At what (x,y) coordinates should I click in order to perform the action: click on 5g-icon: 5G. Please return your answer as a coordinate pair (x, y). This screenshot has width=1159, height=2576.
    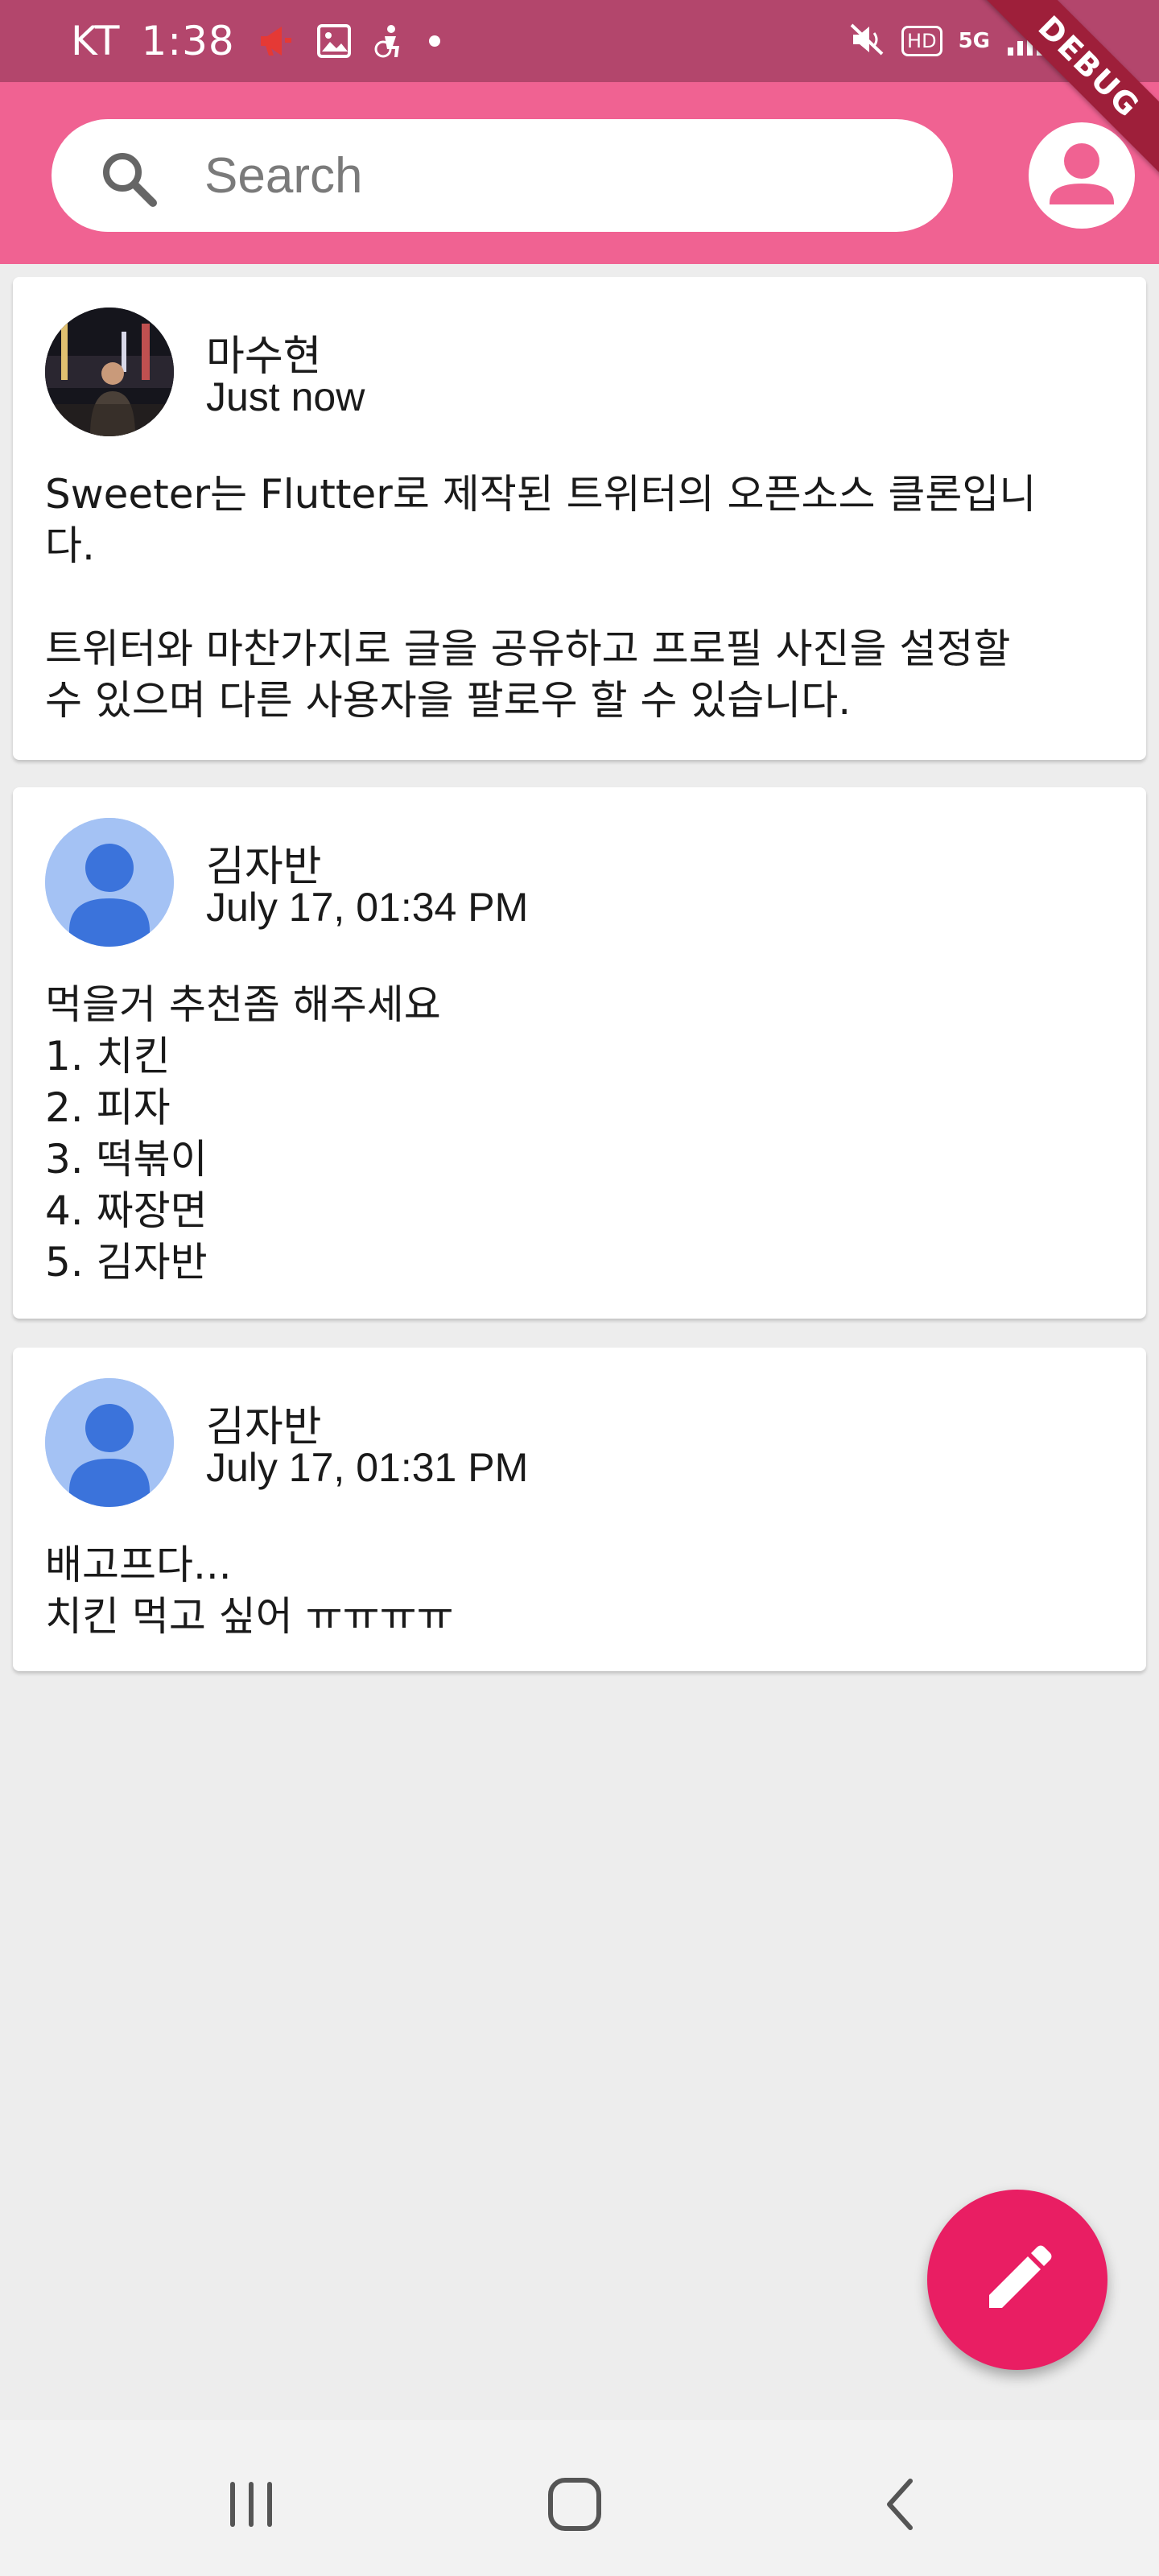
    Looking at the image, I should click on (974, 41).